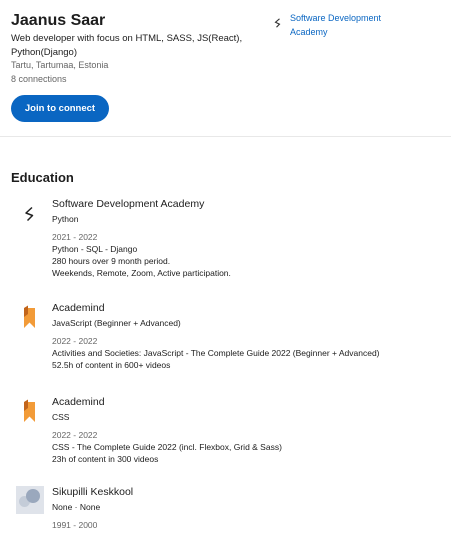 This screenshot has width=451, height=550. Describe the element at coordinates (60, 65) in the screenshot. I see `profile-location: Tartu, Tartumaa, Estonia` at that location.